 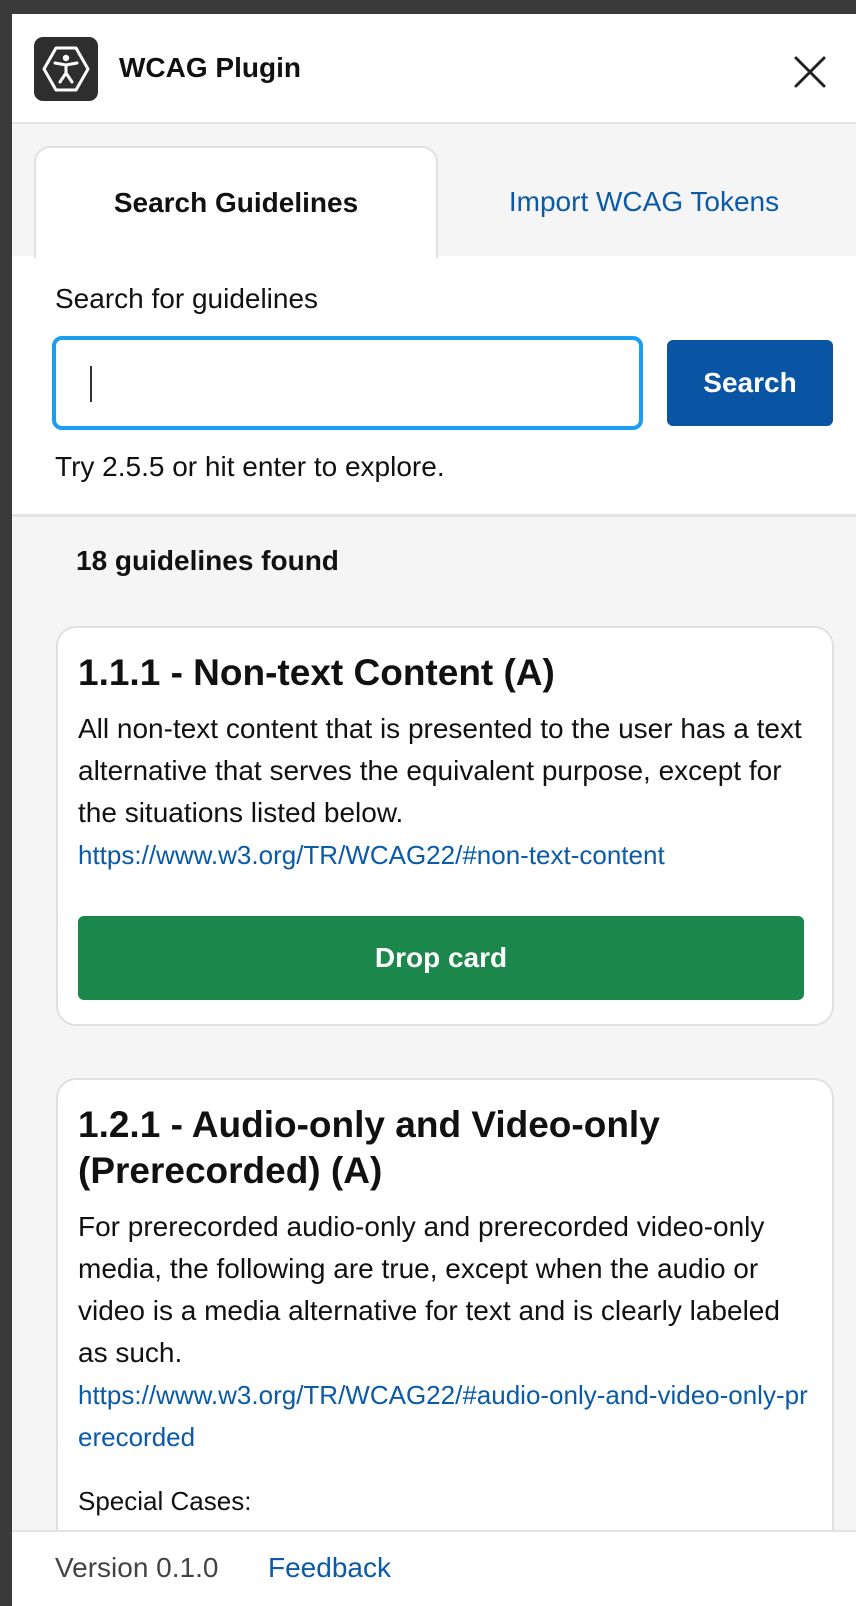 I want to click on feedback-link: Feedback, so click(x=329, y=1568).